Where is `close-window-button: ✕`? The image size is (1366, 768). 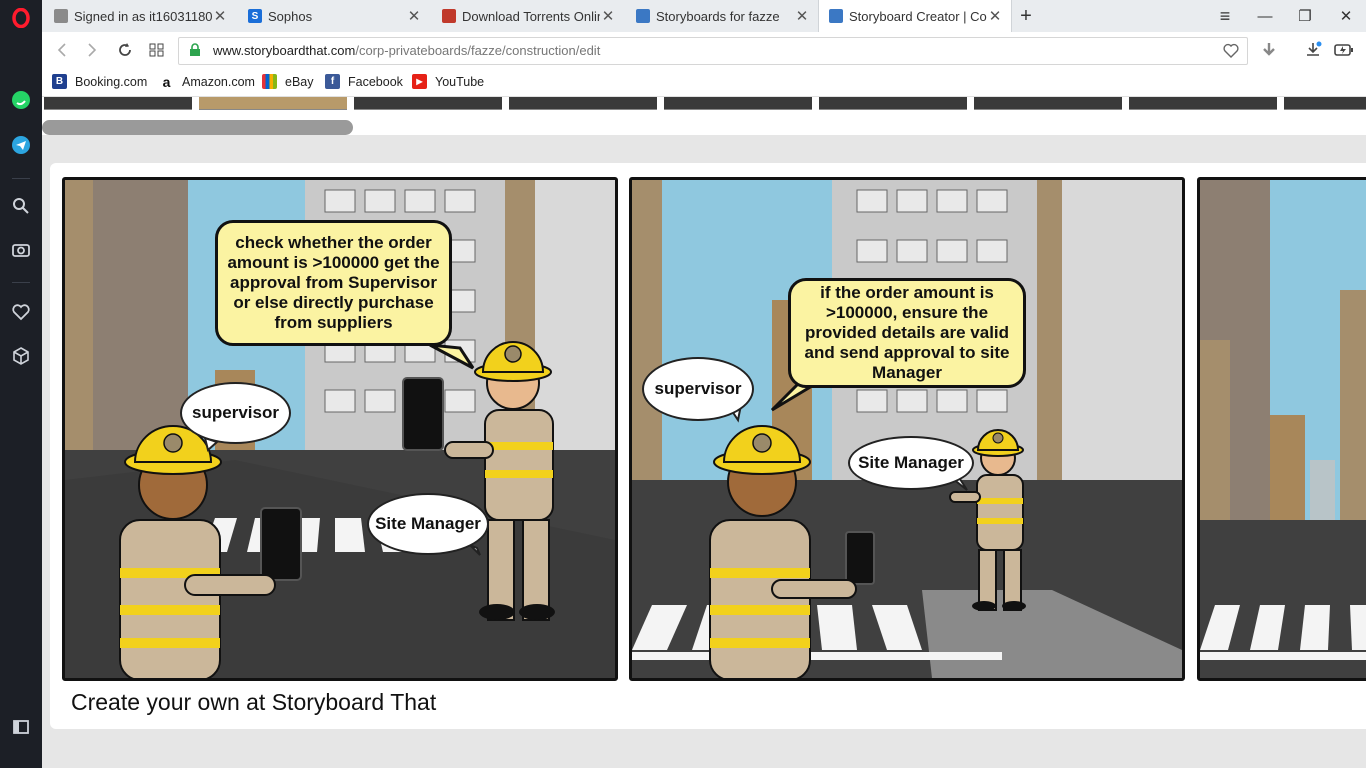
close-window-button: ✕ is located at coordinates (1346, 16).